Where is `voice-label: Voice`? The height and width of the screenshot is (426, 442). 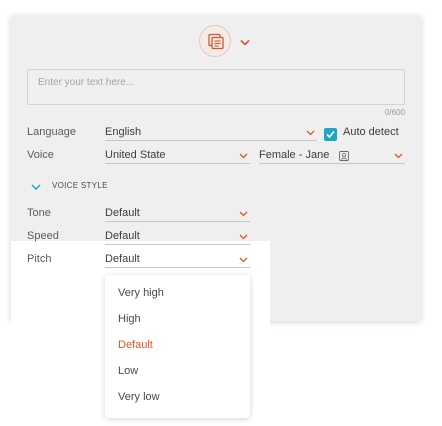
voice-label: Voice is located at coordinates (40, 155).